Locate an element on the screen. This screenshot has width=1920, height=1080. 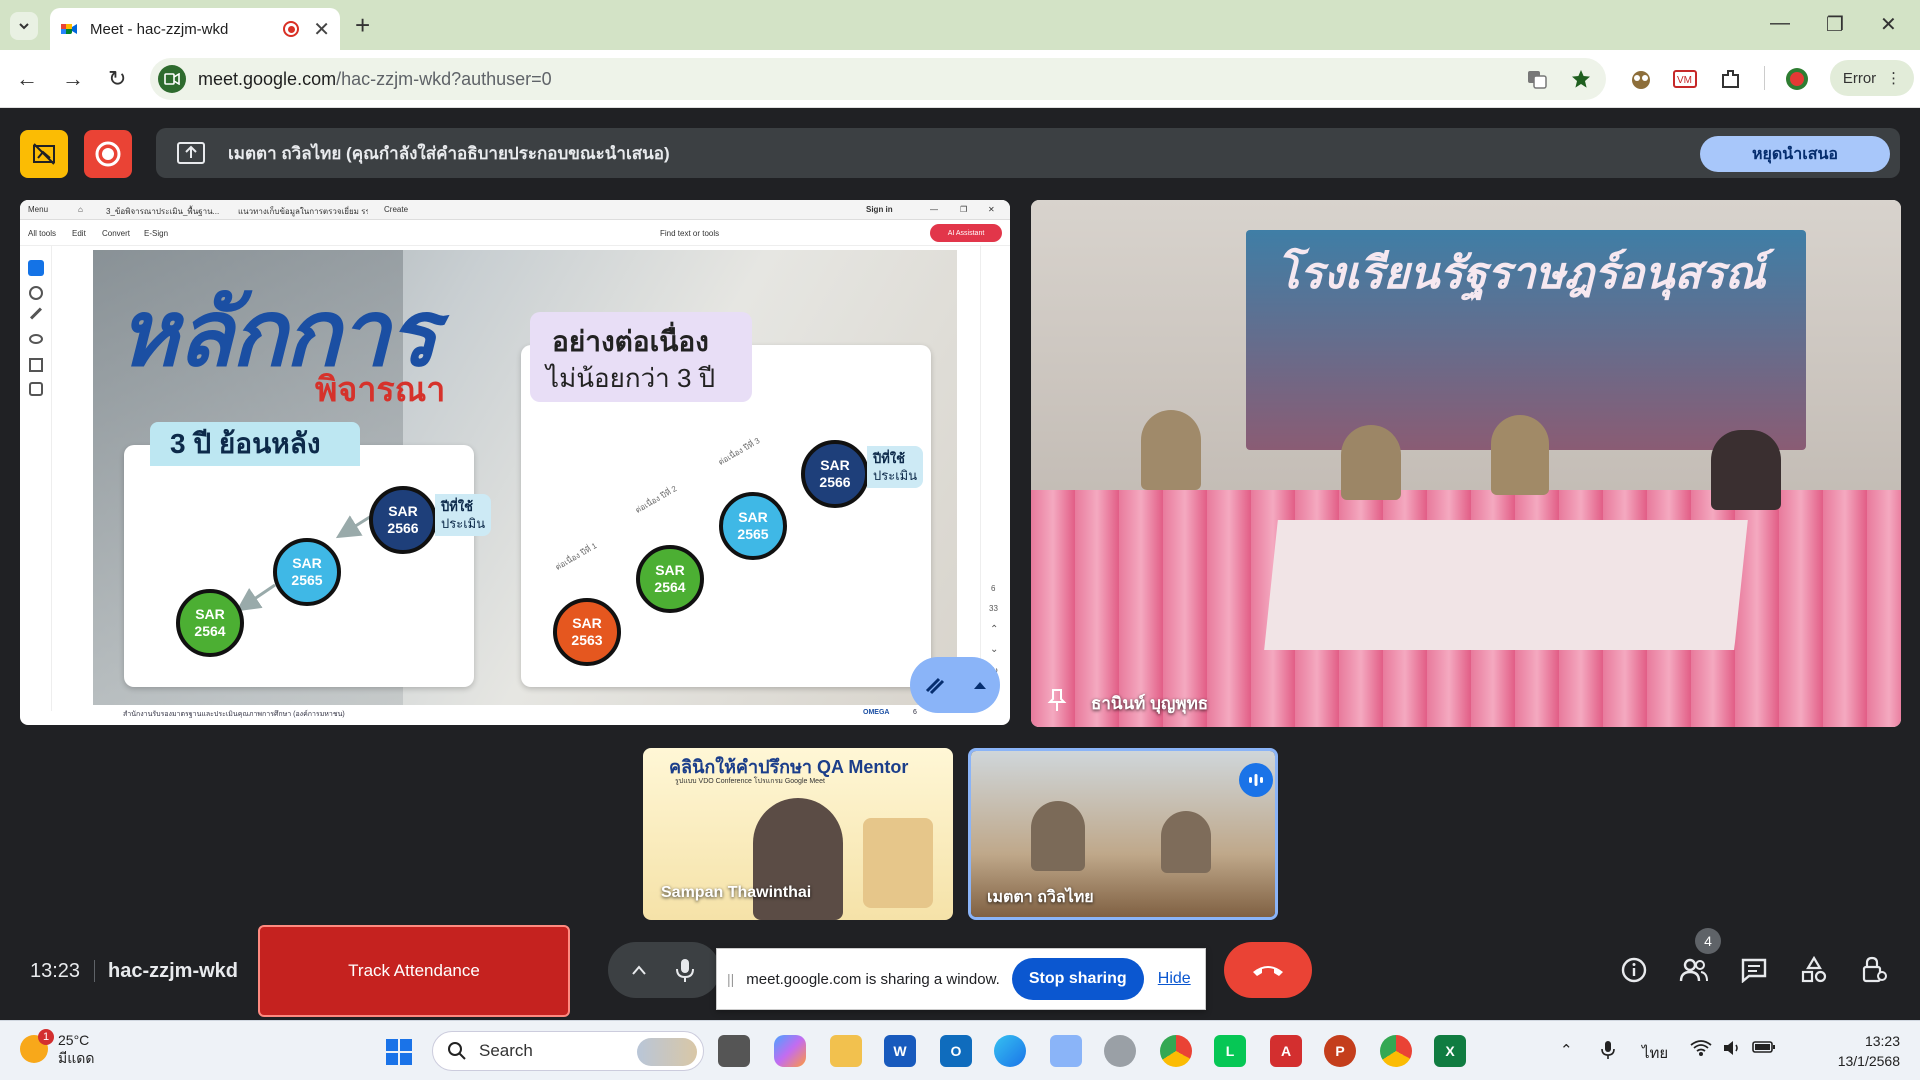
find-text-field: Find text or tools is located at coordinates (689, 233).